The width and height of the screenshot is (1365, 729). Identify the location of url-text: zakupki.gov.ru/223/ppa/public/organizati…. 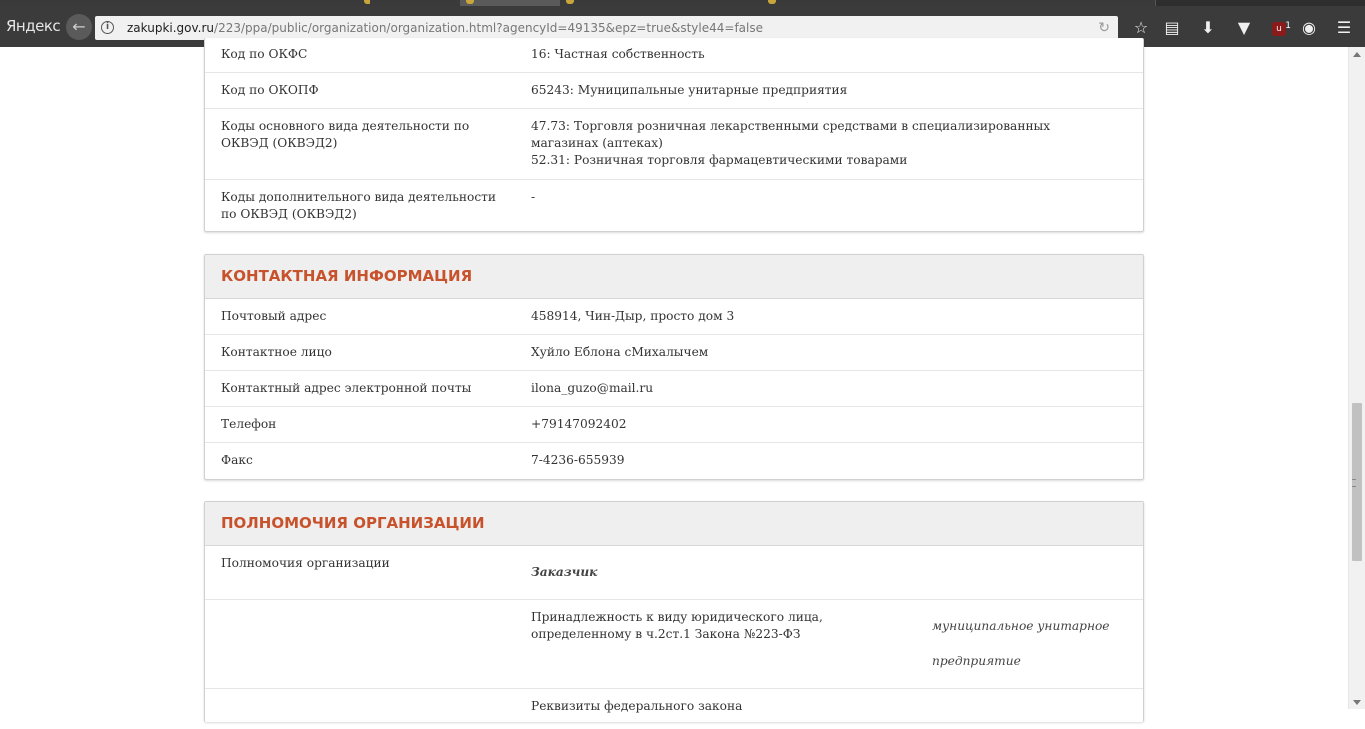
(445, 28).